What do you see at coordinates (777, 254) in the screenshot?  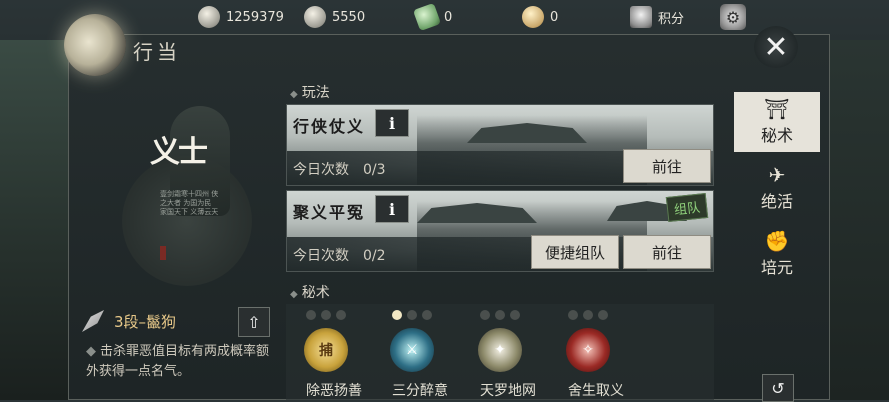 I see `tab-peiyuan: ✊ 培元` at bounding box center [777, 254].